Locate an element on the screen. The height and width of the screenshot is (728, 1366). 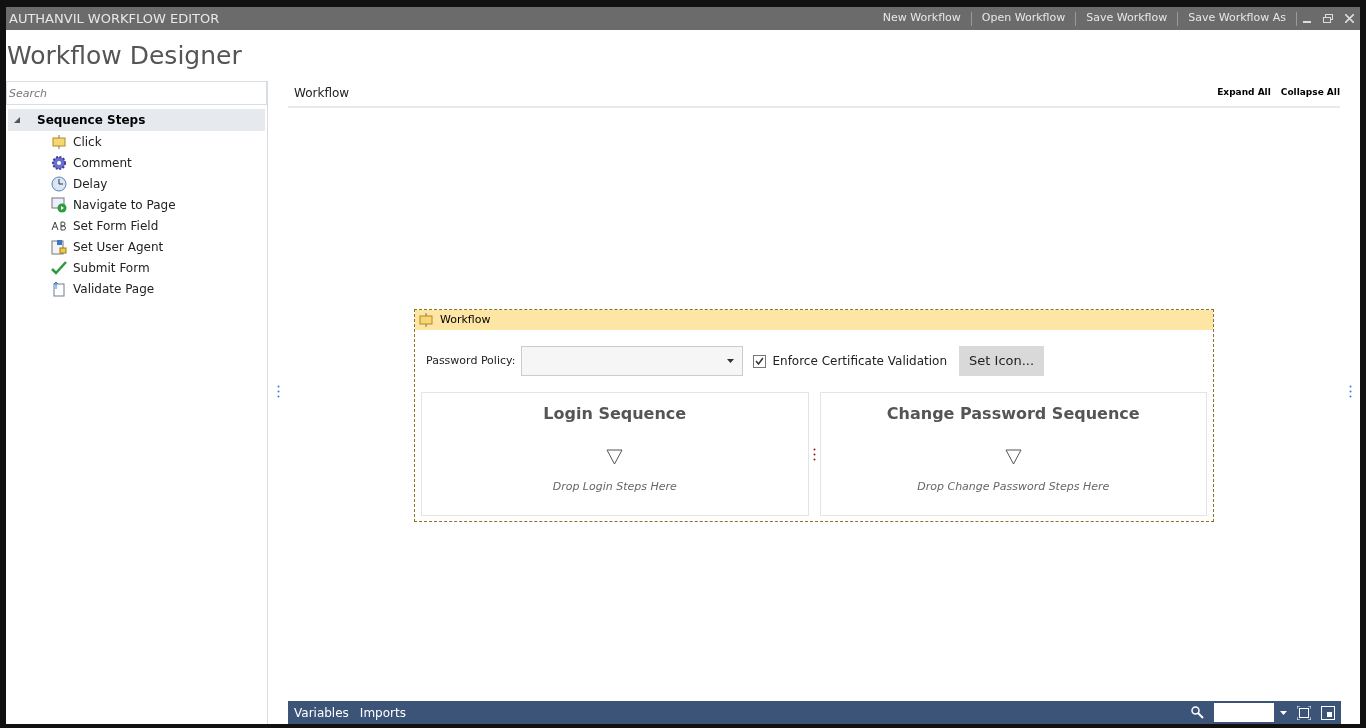
fit-to-screen-icon is located at coordinates (1304, 712).